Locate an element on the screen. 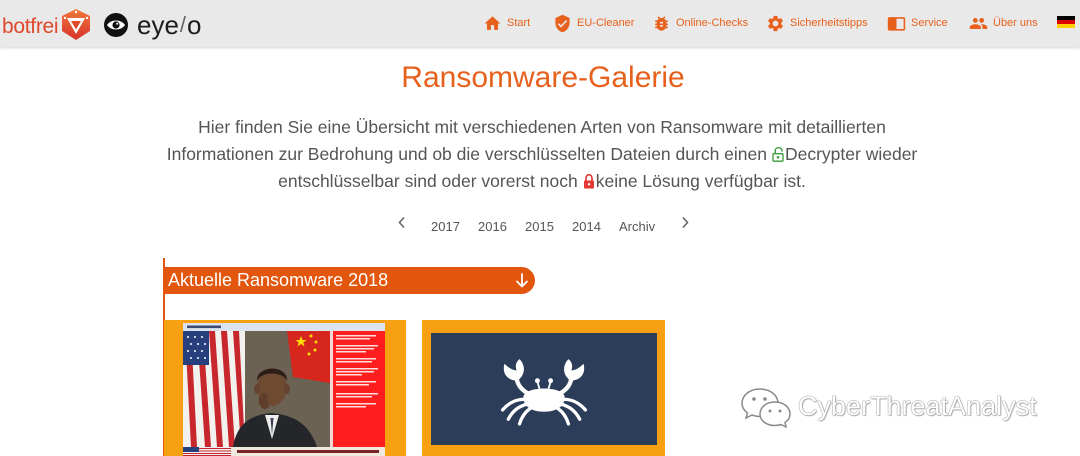 The image size is (1080, 456). nav-item-label: EU-Cleaner is located at coordinates (606, 23).